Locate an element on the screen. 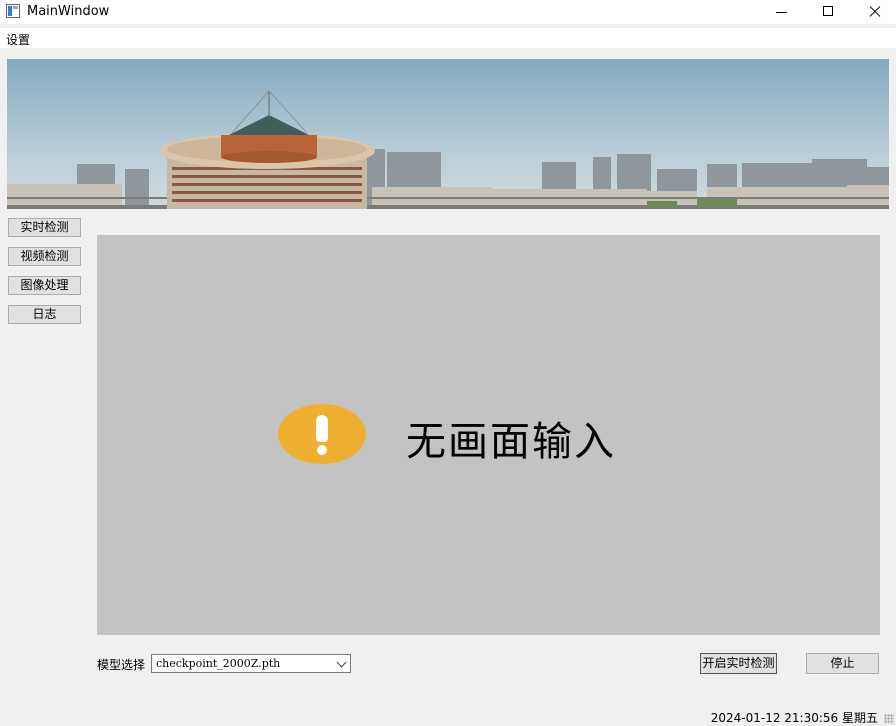 The height and width of the screenshot is (726, 896). model-select: checkpoint_2000Z.pth is located at coordinates (251, 663).